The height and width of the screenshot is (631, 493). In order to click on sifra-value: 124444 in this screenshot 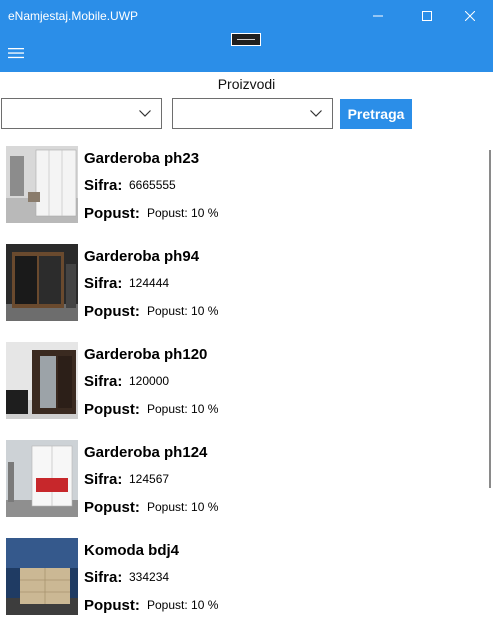, I will do `click(149, 283)`.